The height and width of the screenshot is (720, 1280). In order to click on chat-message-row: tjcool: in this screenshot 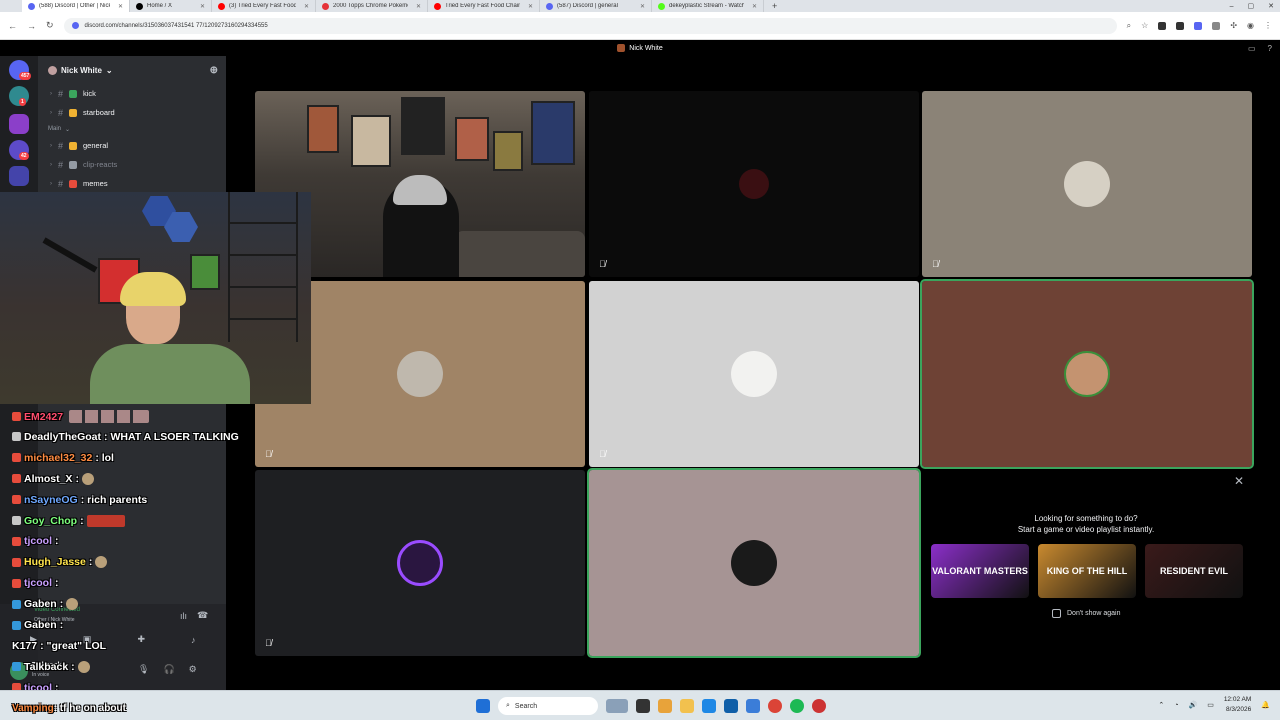, I will do `click(35, 541)`.